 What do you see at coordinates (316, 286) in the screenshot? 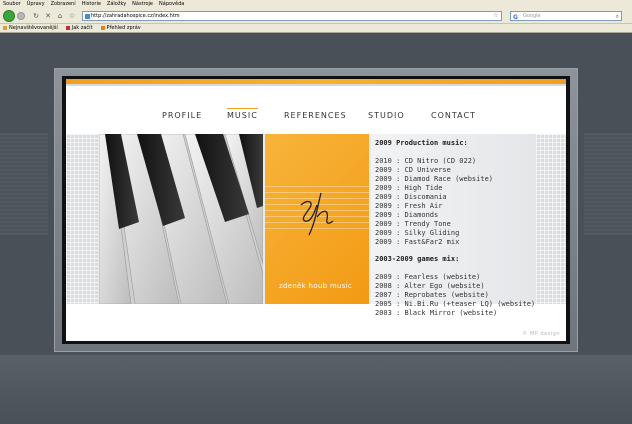
I see `brand-caption: zdeněk houb music` at bounding box center [316, 286].